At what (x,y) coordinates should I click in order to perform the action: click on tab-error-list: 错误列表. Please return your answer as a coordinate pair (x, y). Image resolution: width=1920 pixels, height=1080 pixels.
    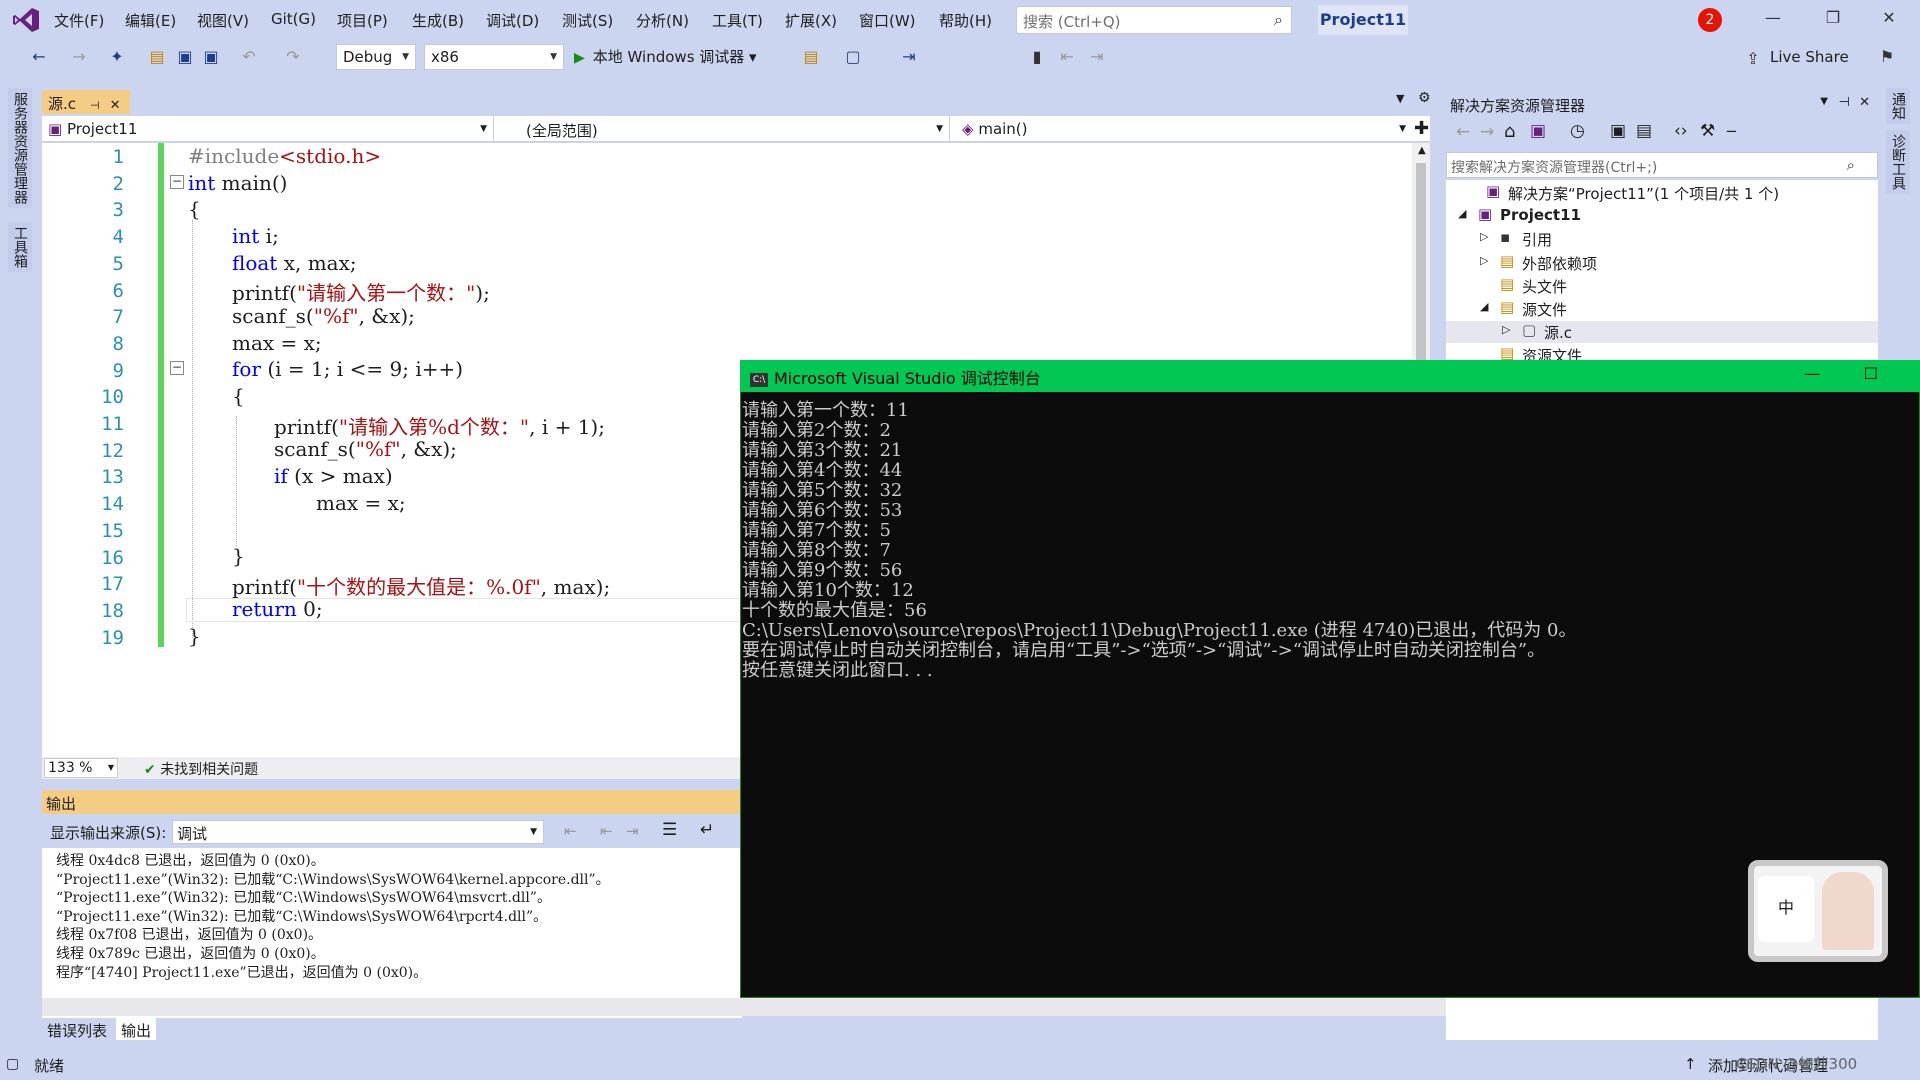
    Looking at the image, I should click on (77, 1029).